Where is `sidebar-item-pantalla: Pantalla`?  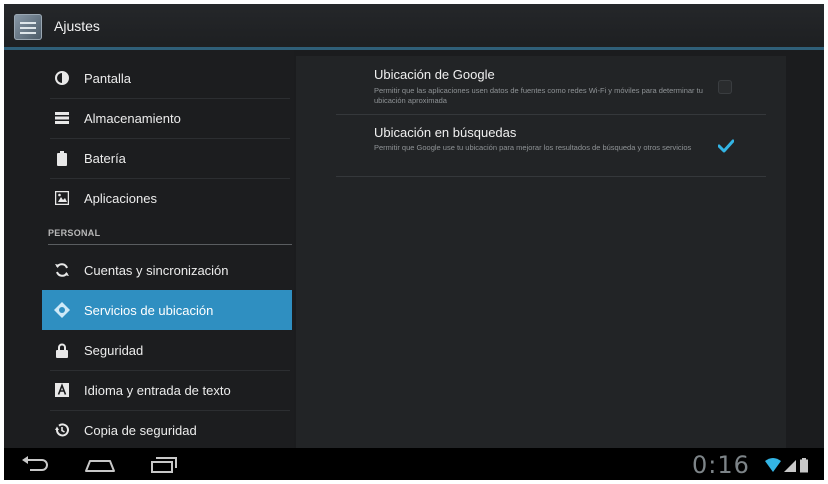
sidebar-item-pantalla: Pantalla is located at coordinates (167, 78).